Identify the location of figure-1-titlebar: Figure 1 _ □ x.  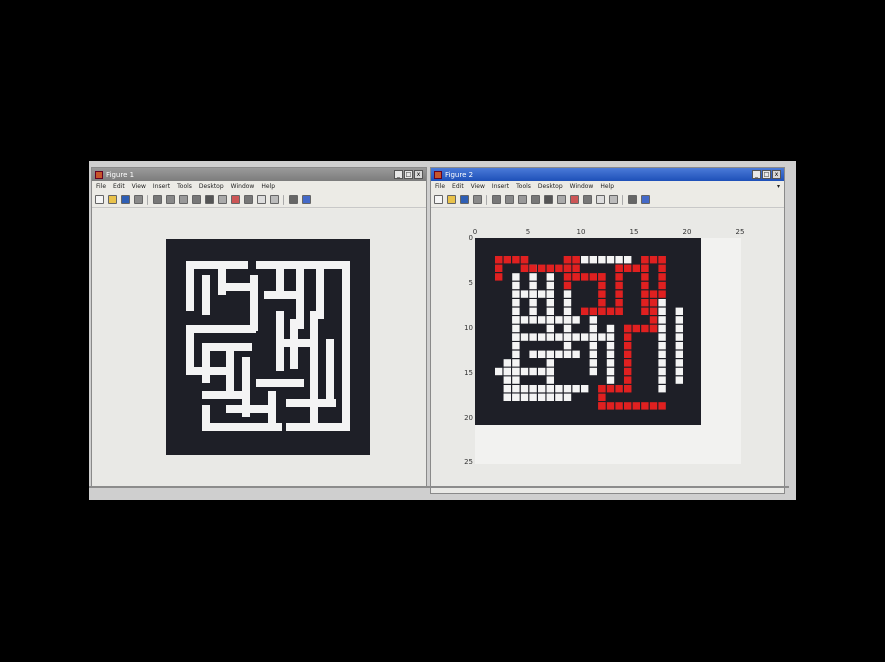
(259, 174).